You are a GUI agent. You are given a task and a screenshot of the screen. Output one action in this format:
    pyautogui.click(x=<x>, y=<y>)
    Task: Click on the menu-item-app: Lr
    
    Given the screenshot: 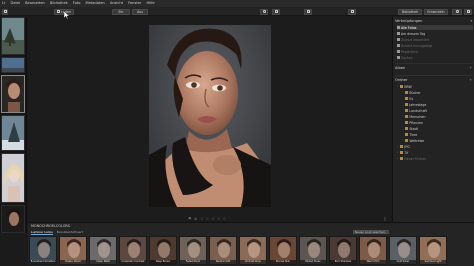 What is the action you would take?
    pyautogui.click(x=3, y=3)
    